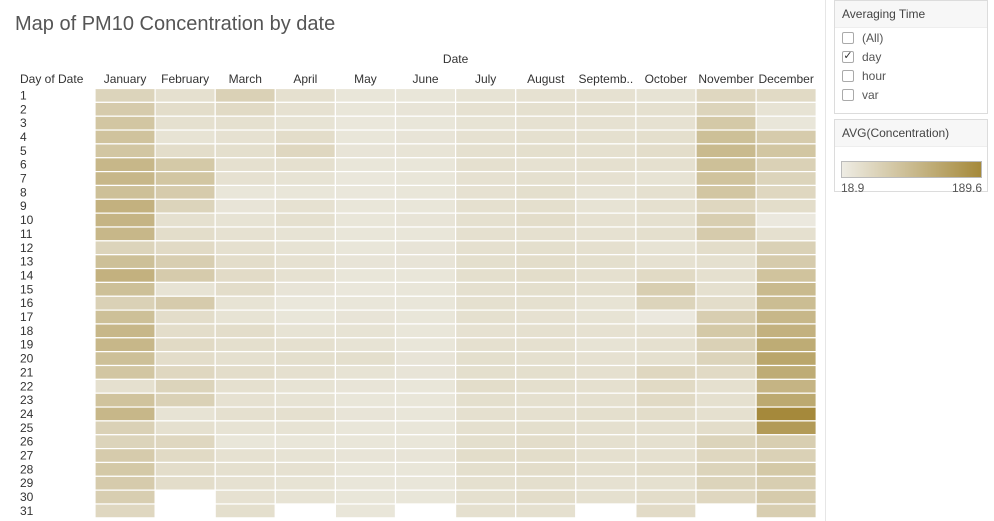  Describe the element at coordinates (848, 56) in the screenshot. I see `checkbox-checked-icon: ✓` at that location.